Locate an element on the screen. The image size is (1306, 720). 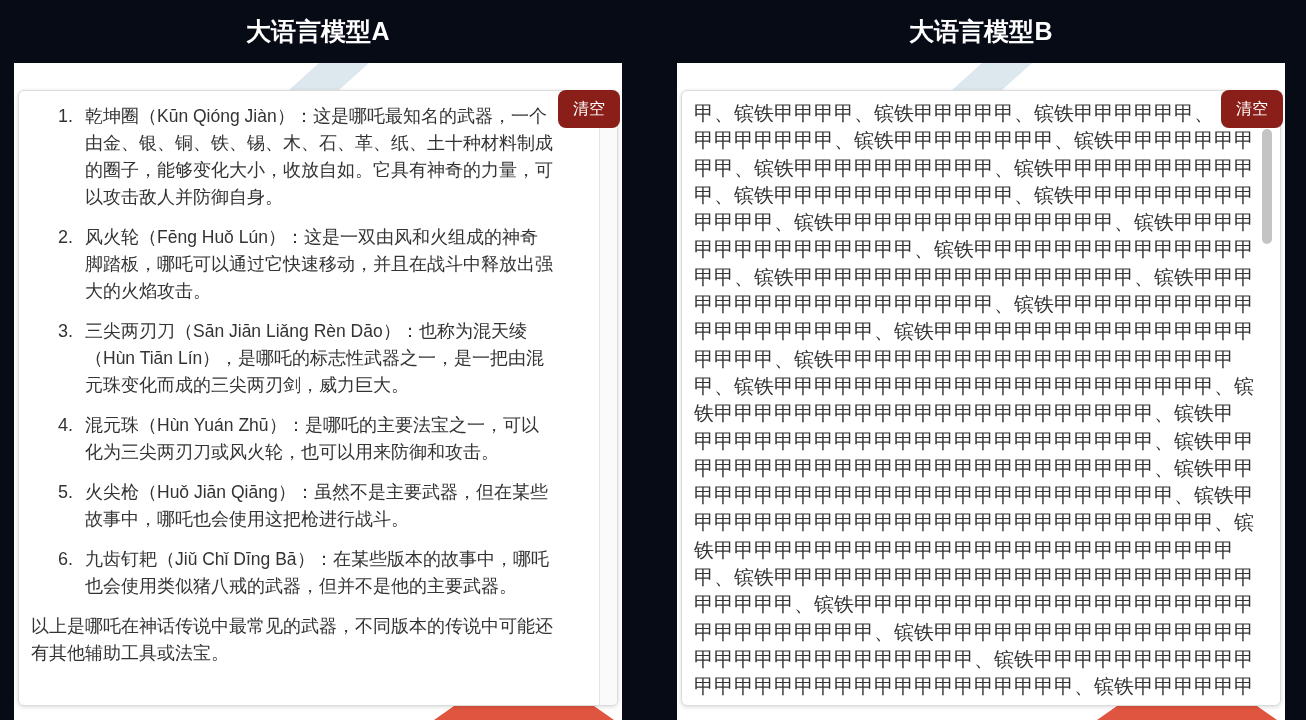
text-line: 甲甲甲甲甲甲甲甲甲甲甲甲甲甲甲、镔铁甲甲甲甲甲甲甲甲甲甲 is located at coordinates (974, 305).